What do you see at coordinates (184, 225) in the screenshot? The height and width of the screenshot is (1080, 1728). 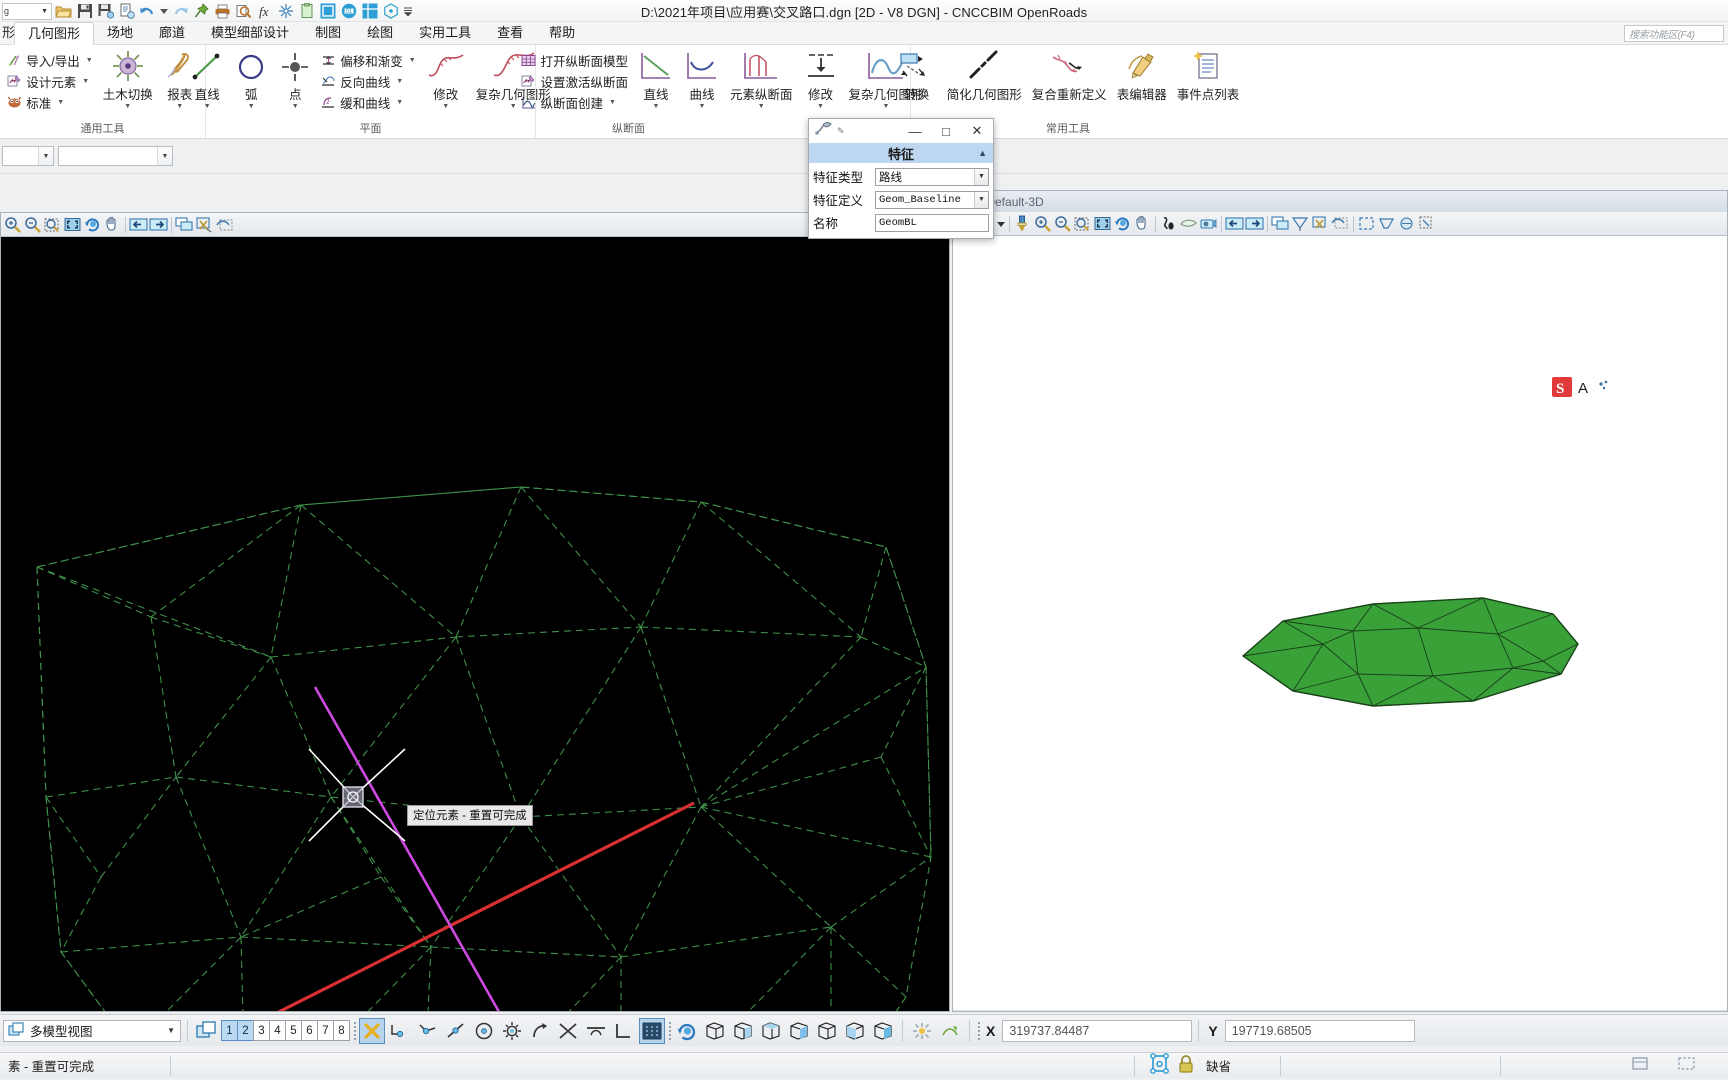 I see `copy-view-icon` at bounding box center [184, 225].